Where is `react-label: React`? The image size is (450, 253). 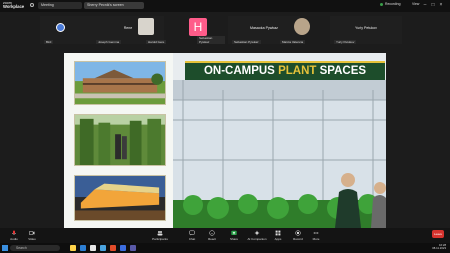 react-label: React is located at coordinates (212, 239).